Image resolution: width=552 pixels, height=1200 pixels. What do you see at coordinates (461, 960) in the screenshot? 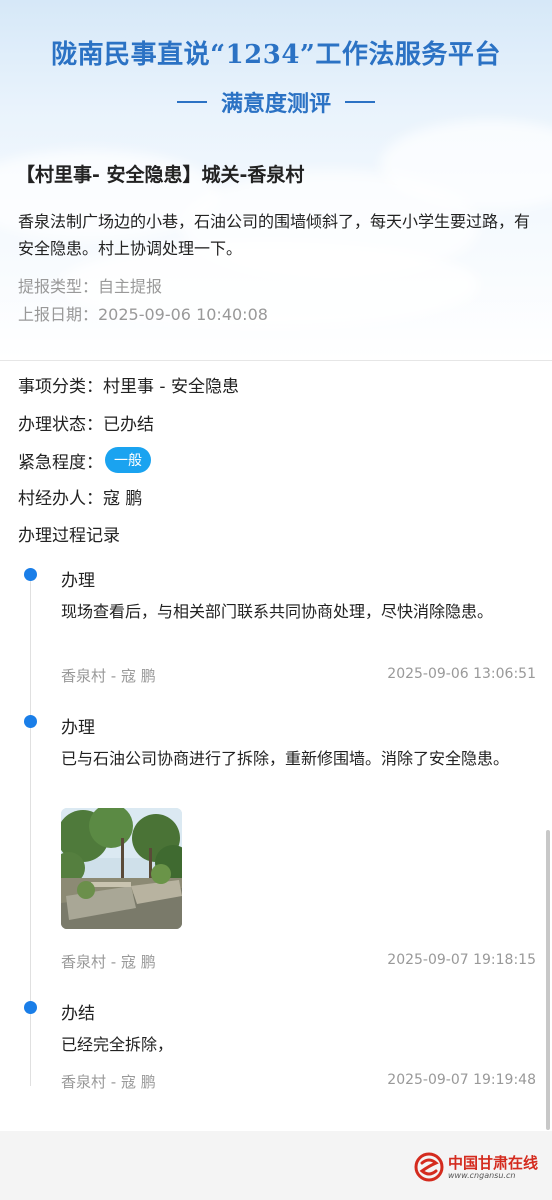
I see `record-time: 2025-09-07 19:18:15` at bounding box center [461, 960].